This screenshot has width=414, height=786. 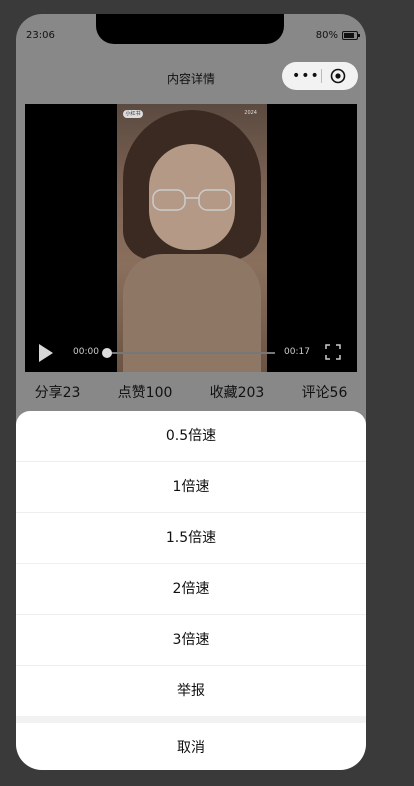 I want to click on video-glasses, so click(x=192, y=200).